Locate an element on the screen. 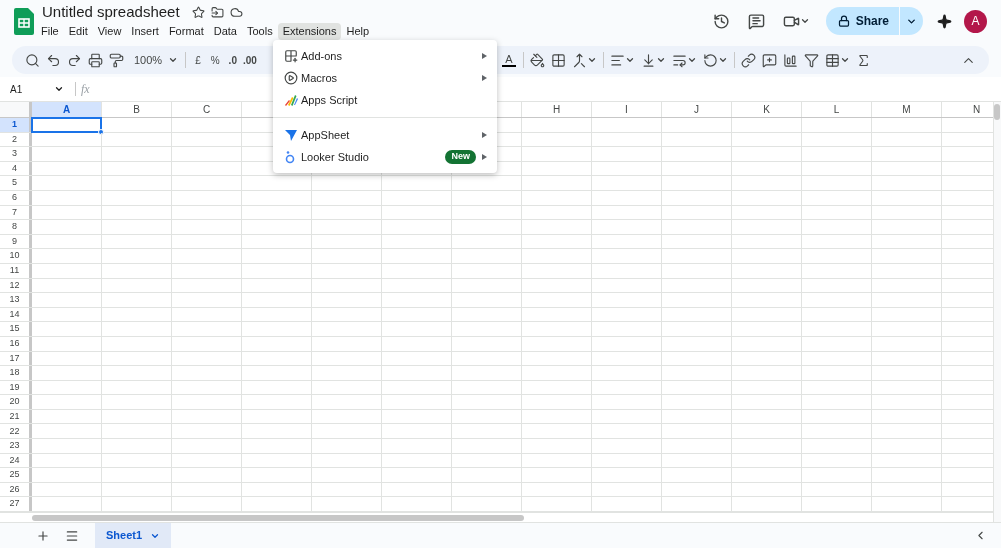 Image resolution: width=1001 pixels, height=548 pixels. menu-item: Insert is located at coordinates (145, 31).